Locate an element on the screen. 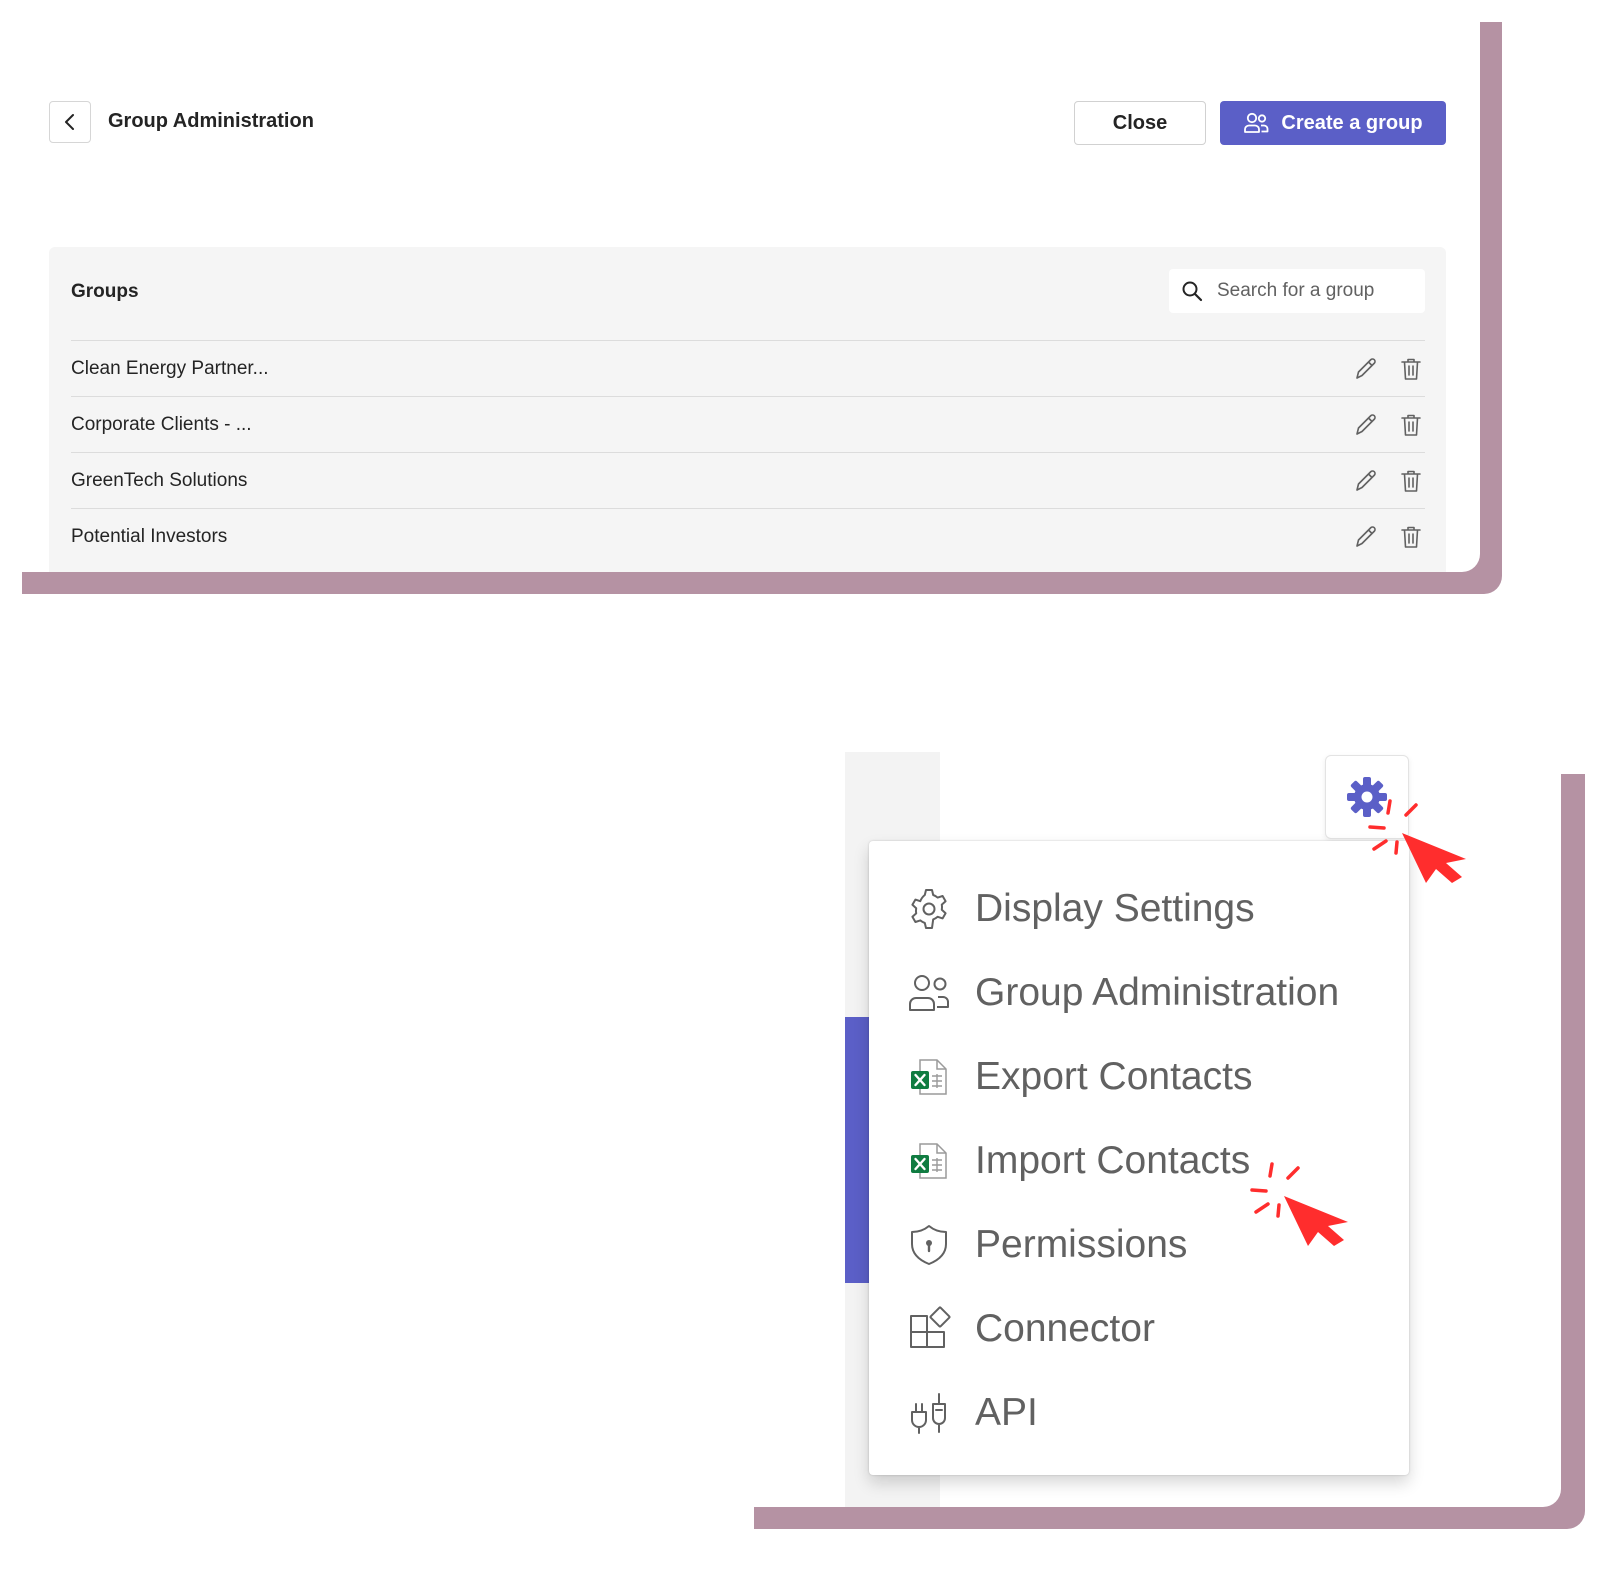 Image resolution: width=1620 pixels, height=1587 pixels. menu-item-label: API is located at coordinates (1006, 1412).